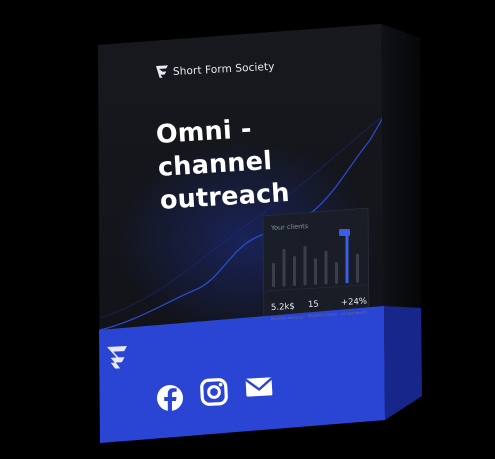  What do you see at coordinates (403, 363) in the screenshot?
I see `blue-band-side` at bounding box center [403, 363].